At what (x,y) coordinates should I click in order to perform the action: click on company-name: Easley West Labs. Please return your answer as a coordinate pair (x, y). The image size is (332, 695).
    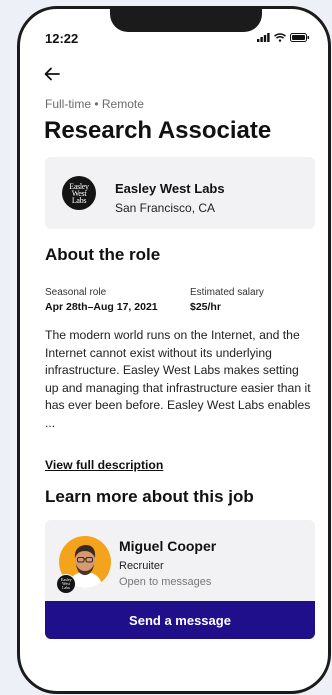
    Looking at the image, I should click on (170, 188).